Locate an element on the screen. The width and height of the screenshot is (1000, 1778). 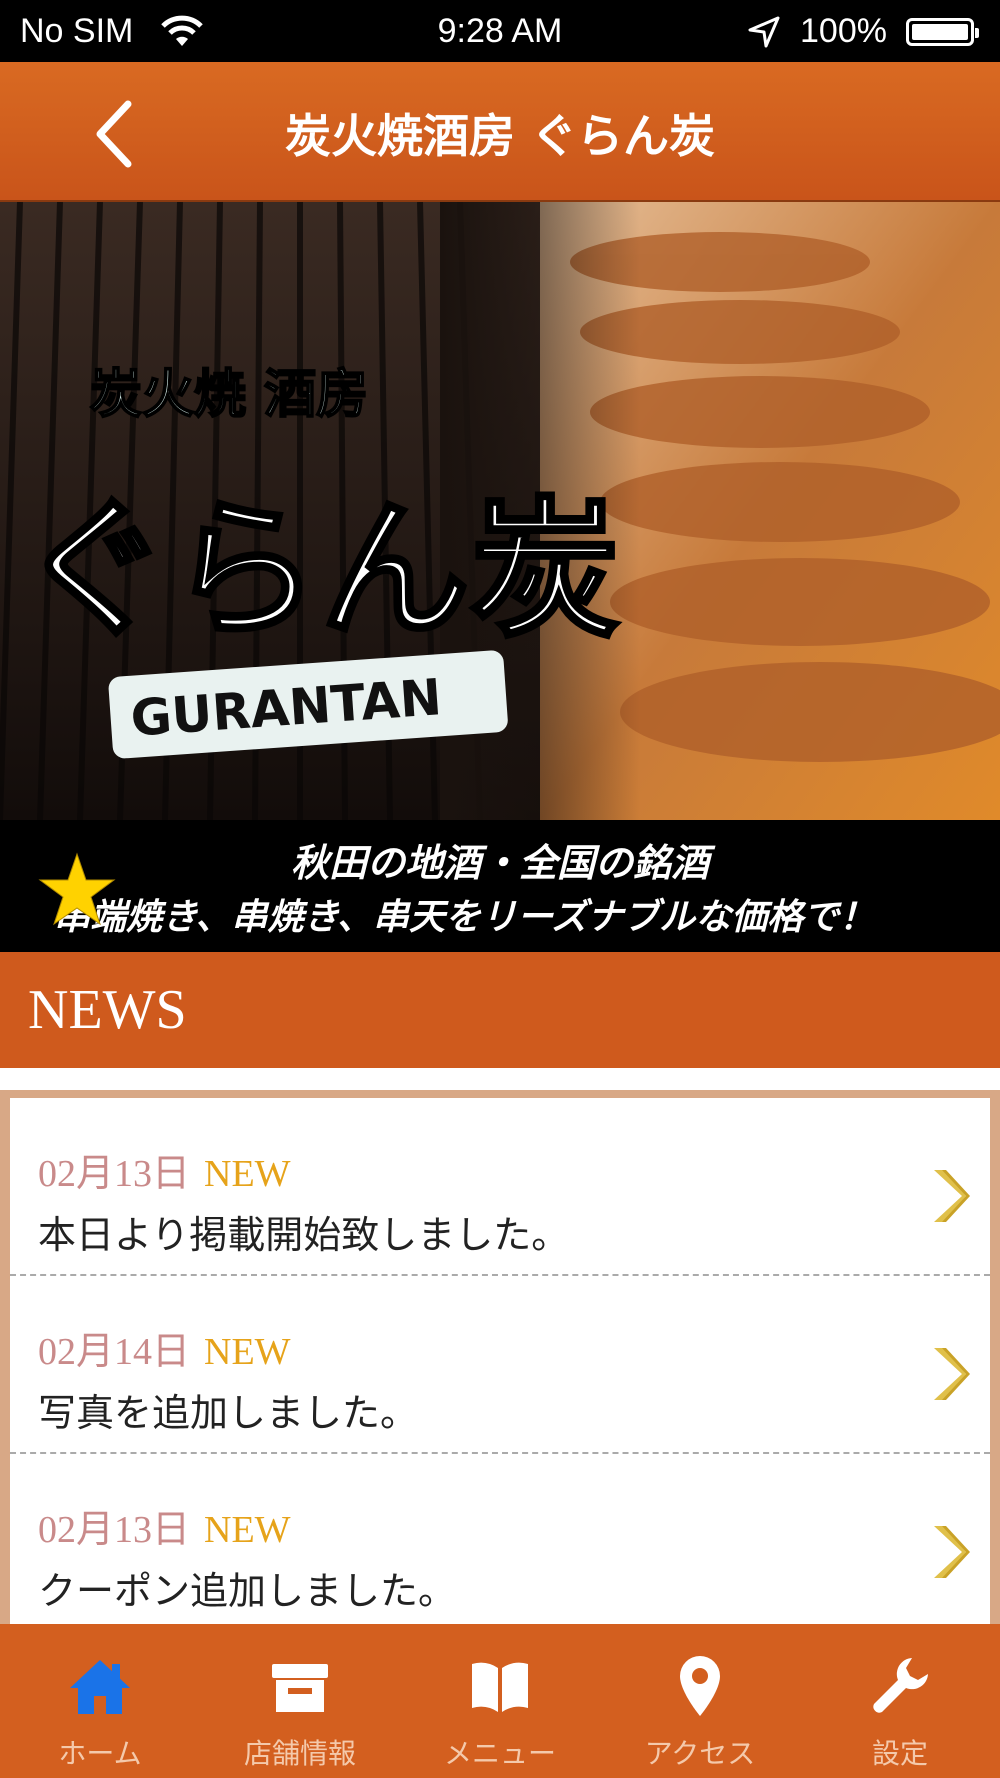
navigation-bar: 炭火焼酒房 ぐらん炭 is located at coordinates (500, 132).